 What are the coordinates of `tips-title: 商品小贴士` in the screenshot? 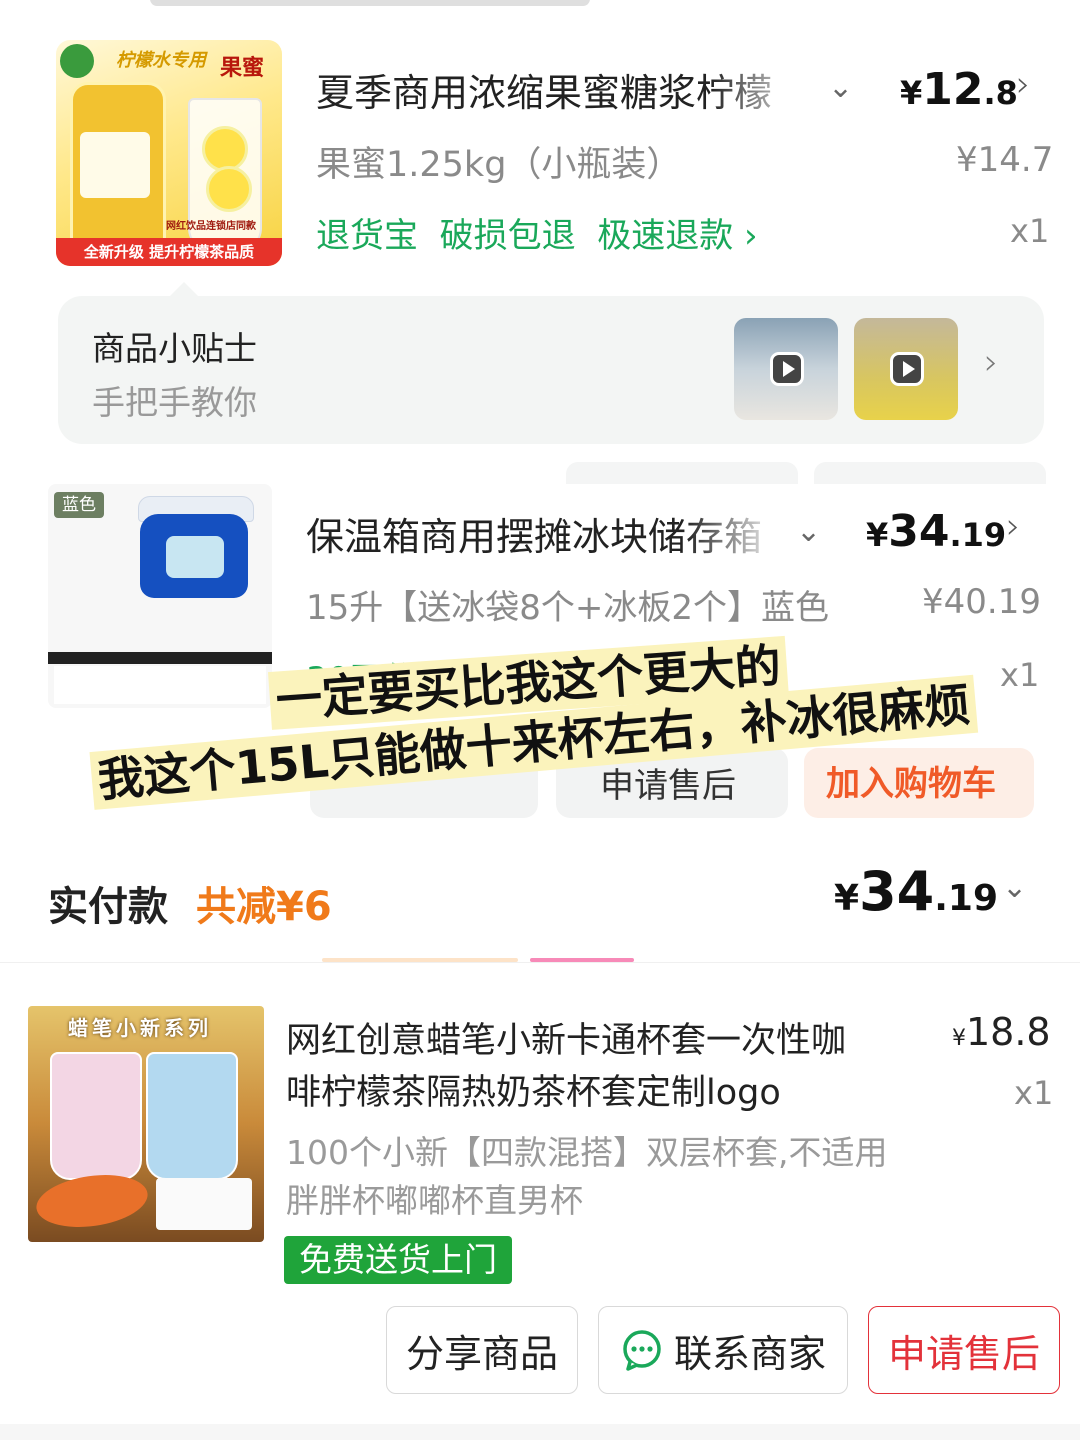 It's located at (174, 348).